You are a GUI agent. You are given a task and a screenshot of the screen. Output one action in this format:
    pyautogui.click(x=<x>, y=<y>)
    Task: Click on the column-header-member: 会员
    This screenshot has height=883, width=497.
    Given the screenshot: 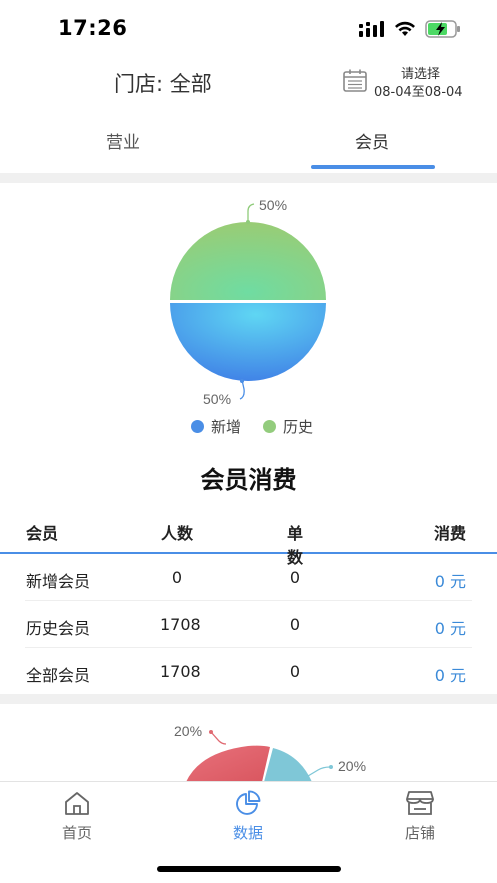 What is the action you would take?
    pyautogui.click(x=42, y=533)
    